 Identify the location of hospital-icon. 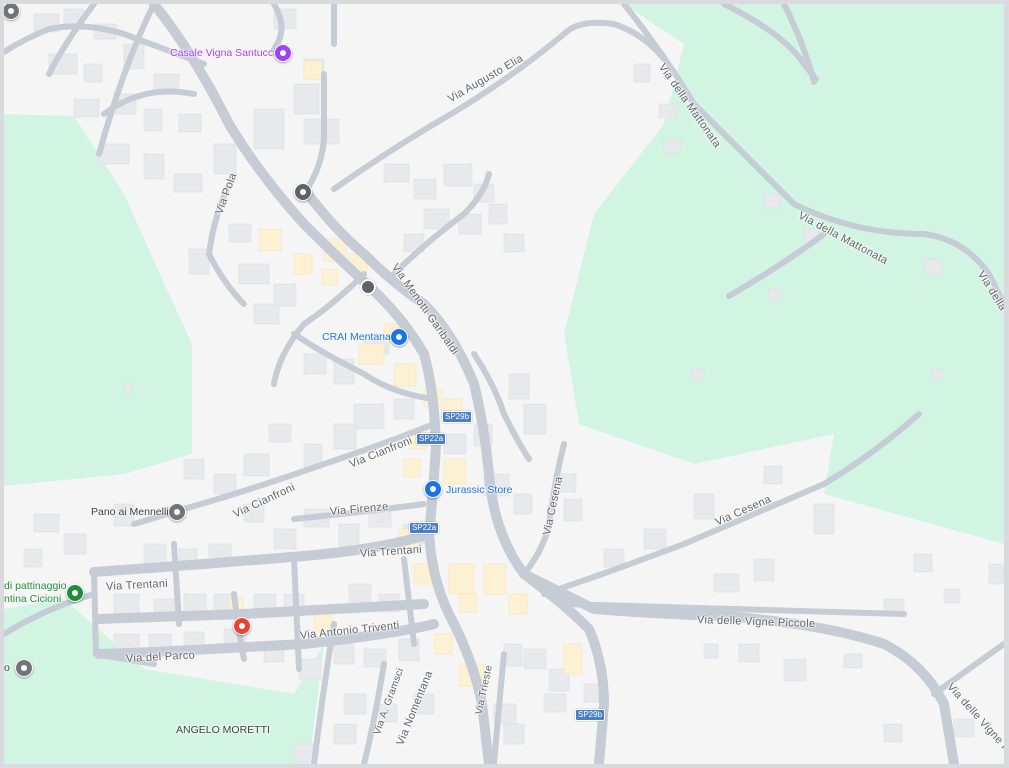
(242, 626).